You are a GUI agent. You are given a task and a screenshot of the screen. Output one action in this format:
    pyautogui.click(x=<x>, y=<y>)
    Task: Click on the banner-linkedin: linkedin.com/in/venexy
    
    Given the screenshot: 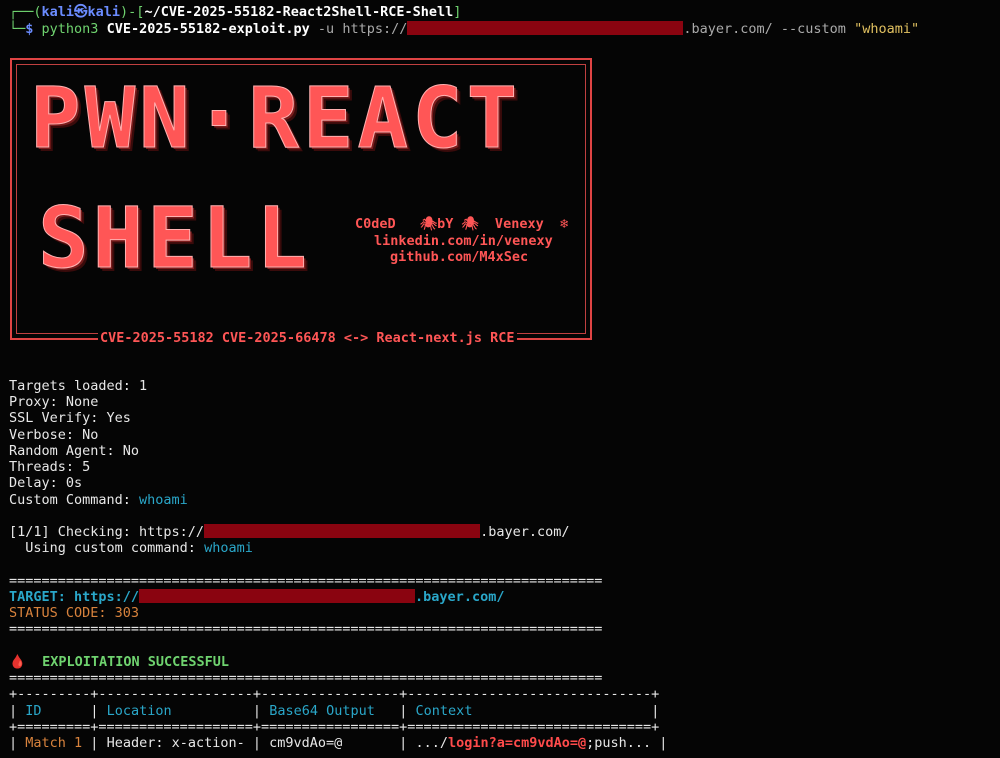 What is the action you would take?
    pyautogui.click(x=463, y=241)
    